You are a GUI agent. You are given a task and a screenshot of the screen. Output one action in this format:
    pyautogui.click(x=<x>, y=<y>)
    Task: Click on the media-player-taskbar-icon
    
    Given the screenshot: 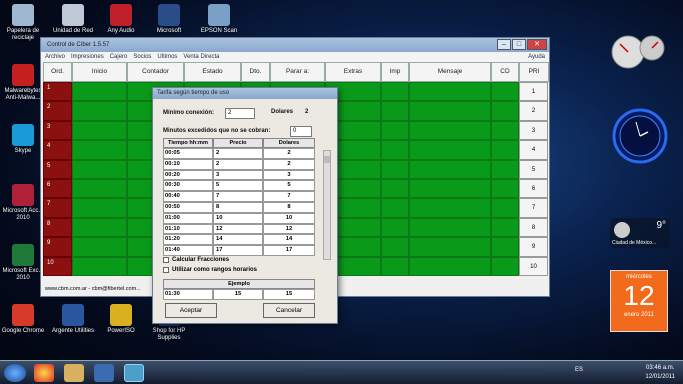 What is the action you would take?
    pyautogui.click(x=104, y=373)
    